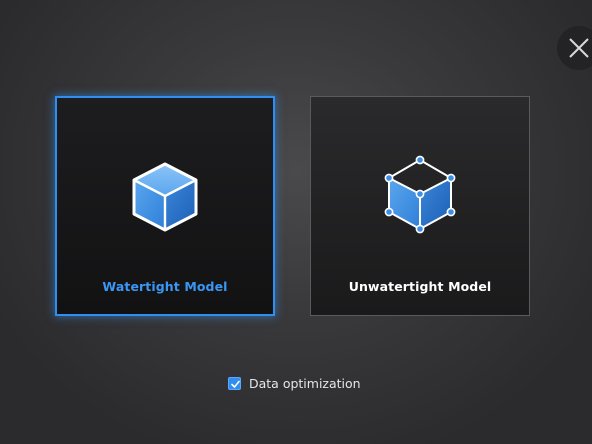 This screenshot has width=592, height=444. What do you see at coordinates (305, 383) in the screenshot?
I see `data-optimization-label: Data optimization` at bounding box center [305, 383].